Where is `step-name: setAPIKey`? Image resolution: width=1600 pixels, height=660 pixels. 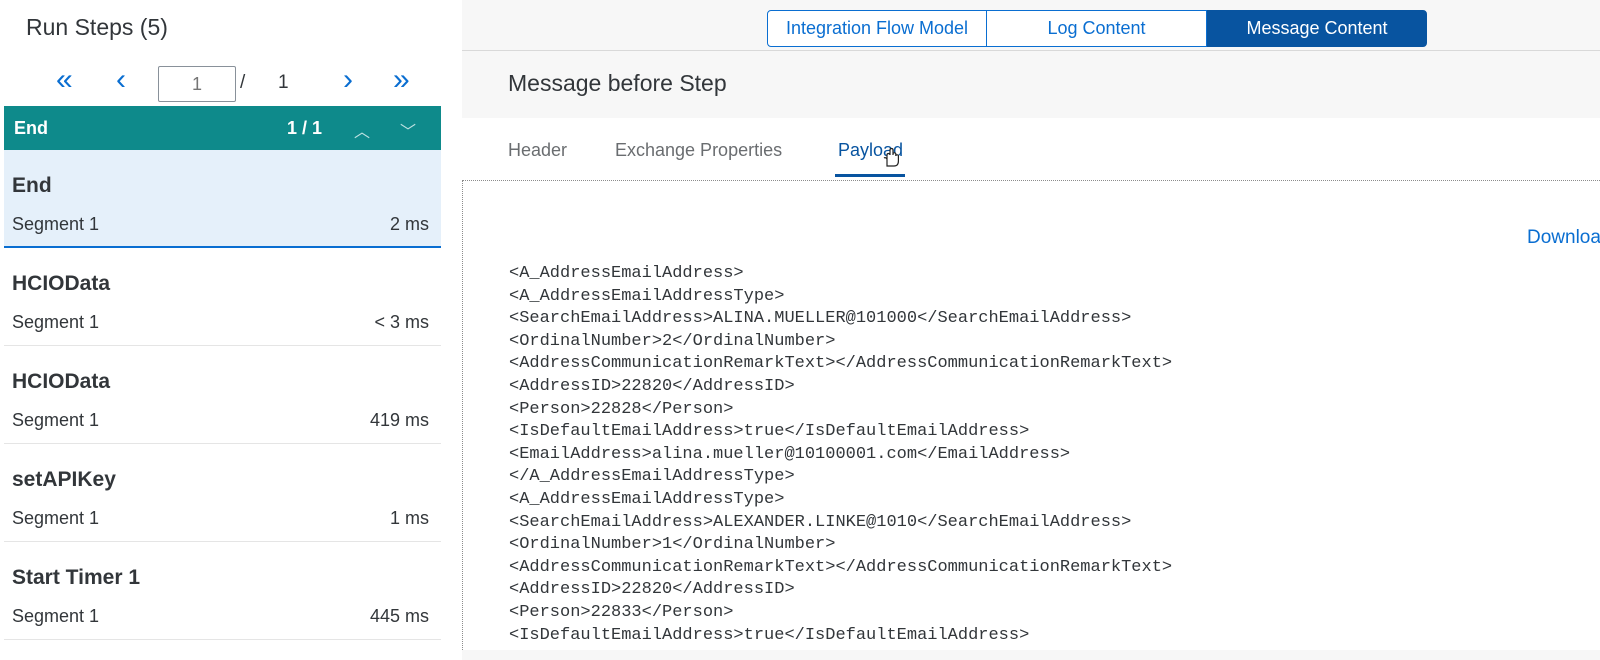 step-name: setAPIKey is located at coordinates (64, 479).